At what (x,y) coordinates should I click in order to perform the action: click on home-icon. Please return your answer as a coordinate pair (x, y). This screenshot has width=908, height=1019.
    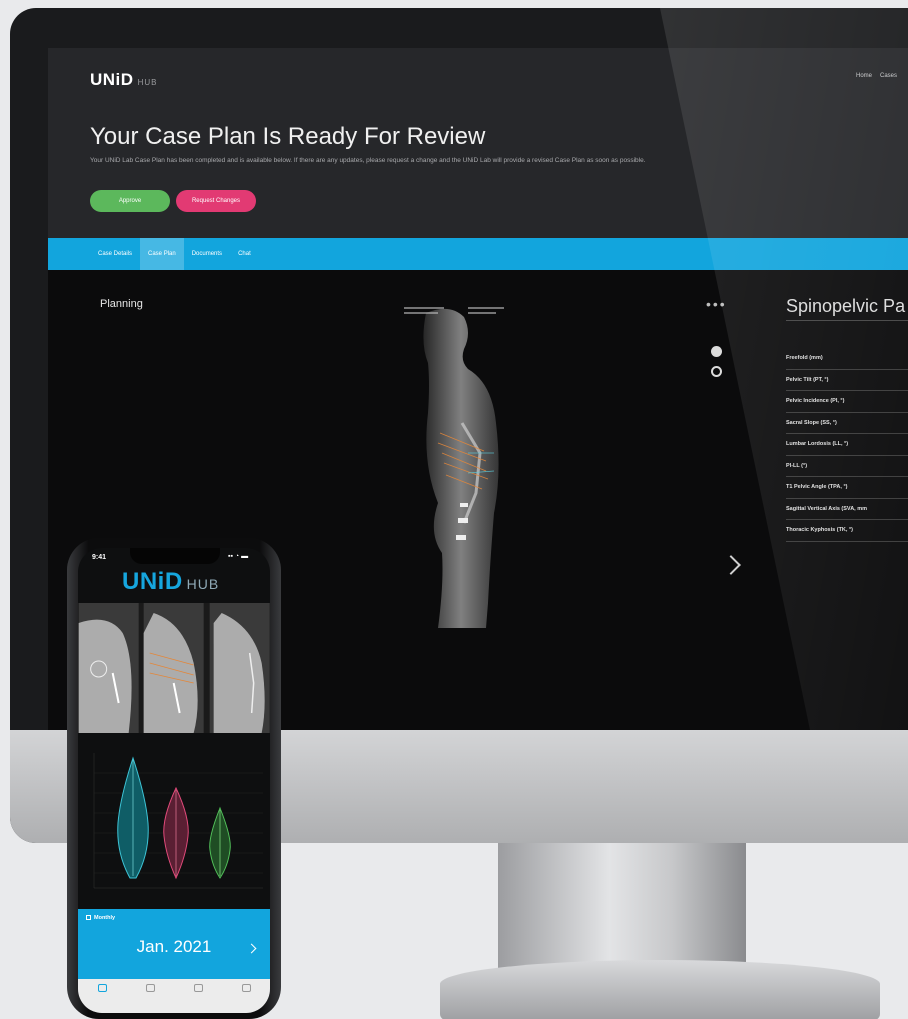
    Looking at the image, I should click on (102, 988).